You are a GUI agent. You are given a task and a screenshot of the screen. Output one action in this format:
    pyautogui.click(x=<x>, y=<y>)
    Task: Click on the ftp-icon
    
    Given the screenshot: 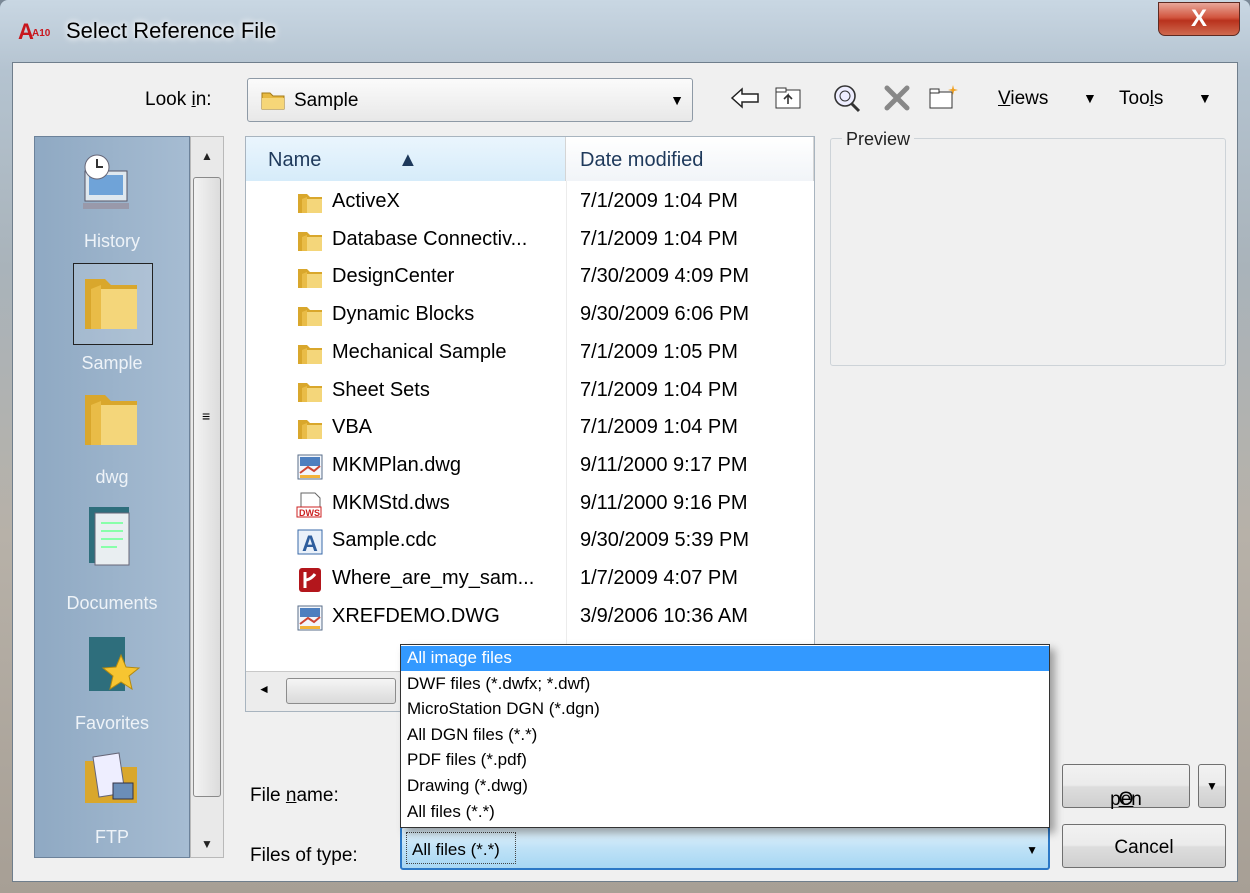 What is the action you would take?
    pyautogui.click(x=111, y=777)
    